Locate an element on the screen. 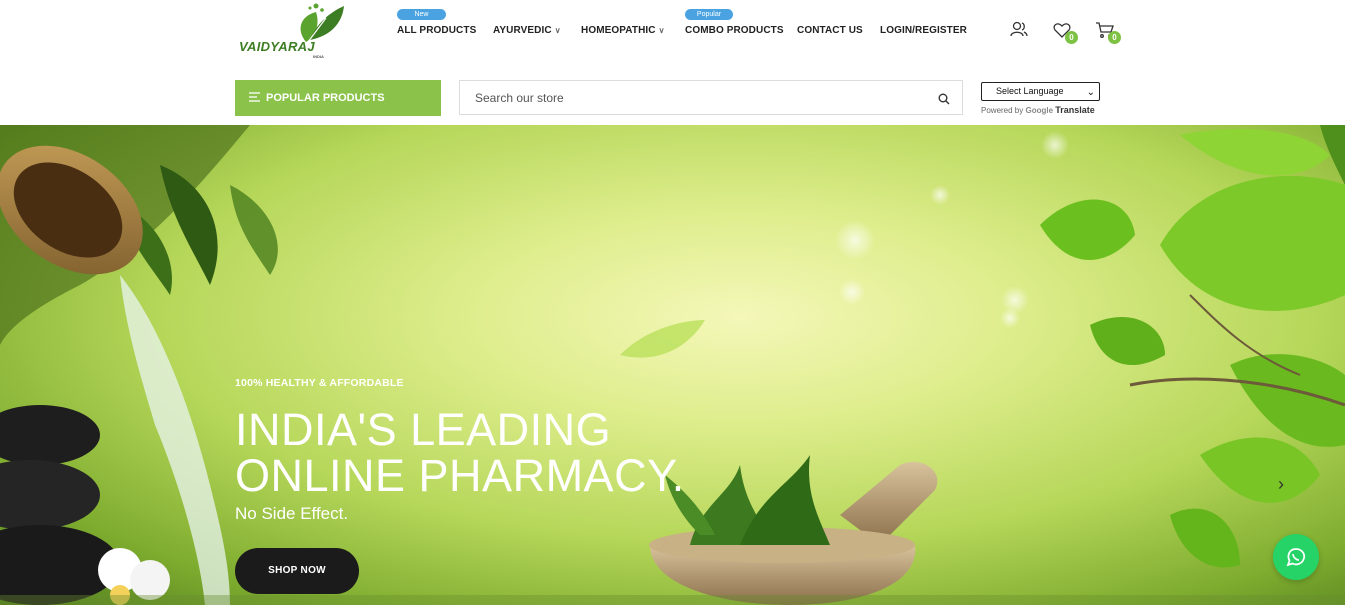 The width and height of the screenshot is (1345, 605). hero-title: INDIA'S LEADING ONLINE PHARMACY. is located at coordinates (495, 453).